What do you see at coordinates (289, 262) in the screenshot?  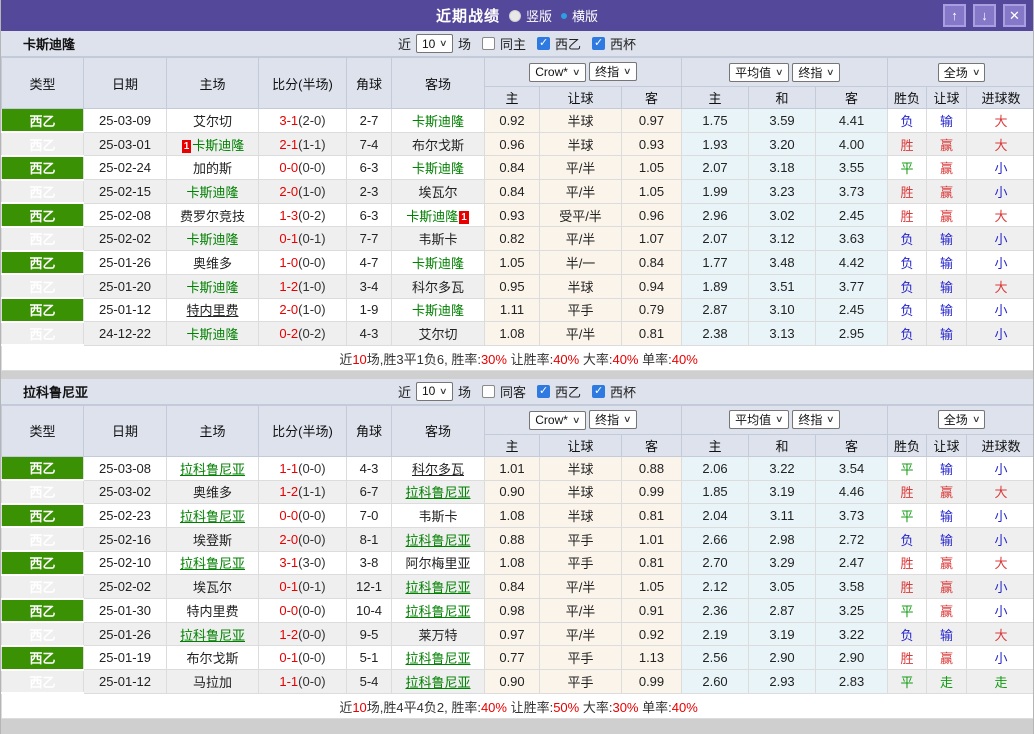 I see `score-main: 1-0` at bounding box center [289, 262].